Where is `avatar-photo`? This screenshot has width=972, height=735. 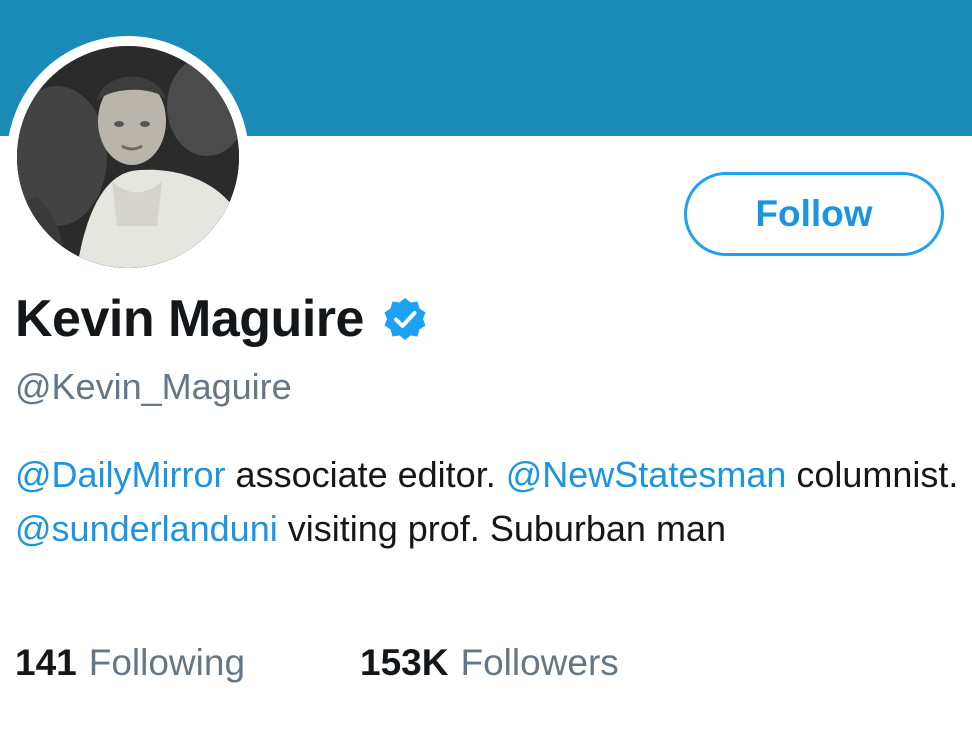 avatar-photo is located at coordinates (128, 157).